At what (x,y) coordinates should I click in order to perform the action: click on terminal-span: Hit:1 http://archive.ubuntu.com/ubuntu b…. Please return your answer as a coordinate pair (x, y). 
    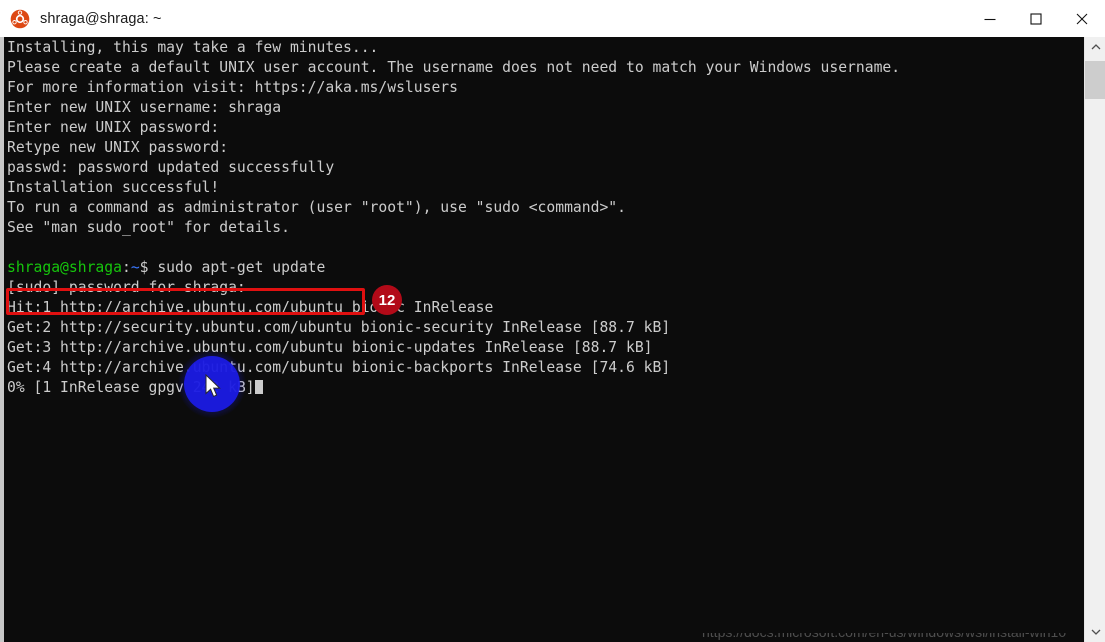
    Looking at the image, I should click on (250, 307).